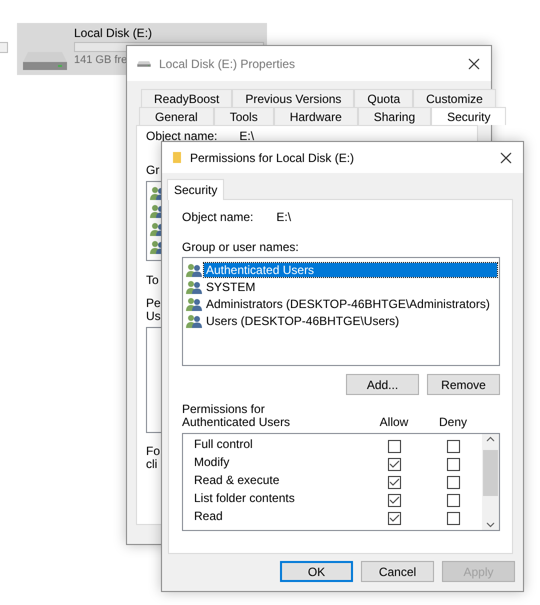 The width and height of the screenshot is (540, 605). Describe the element at coordinates (453, 422) in the screenshot. I see `column-header: Deny` at that location.